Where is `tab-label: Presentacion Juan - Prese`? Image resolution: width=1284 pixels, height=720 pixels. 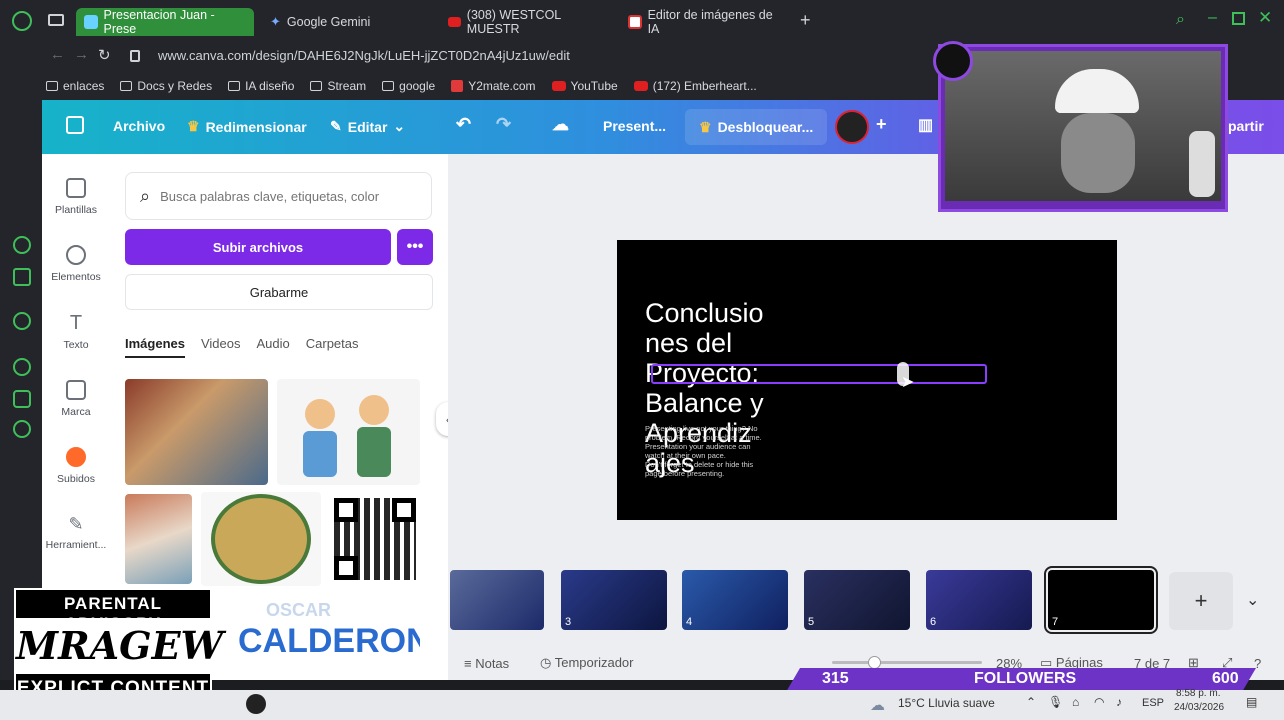 tab-label: Presentacion Juan - Prese is located at coordinates (159, 22).